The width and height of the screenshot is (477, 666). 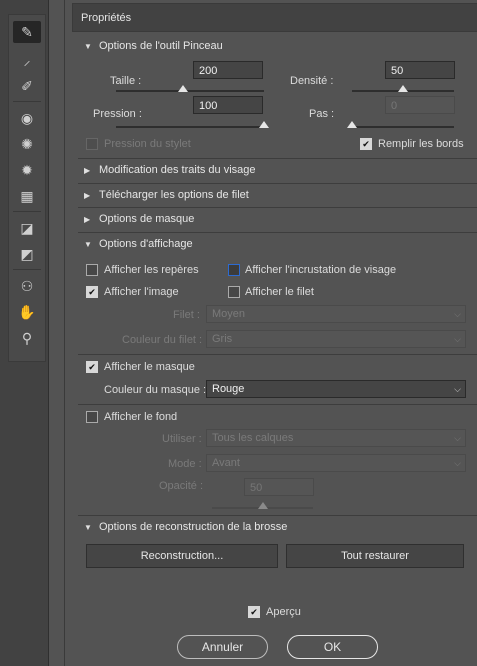 I want to click on push-left-icon: ▦, so click(x=27, y=196).